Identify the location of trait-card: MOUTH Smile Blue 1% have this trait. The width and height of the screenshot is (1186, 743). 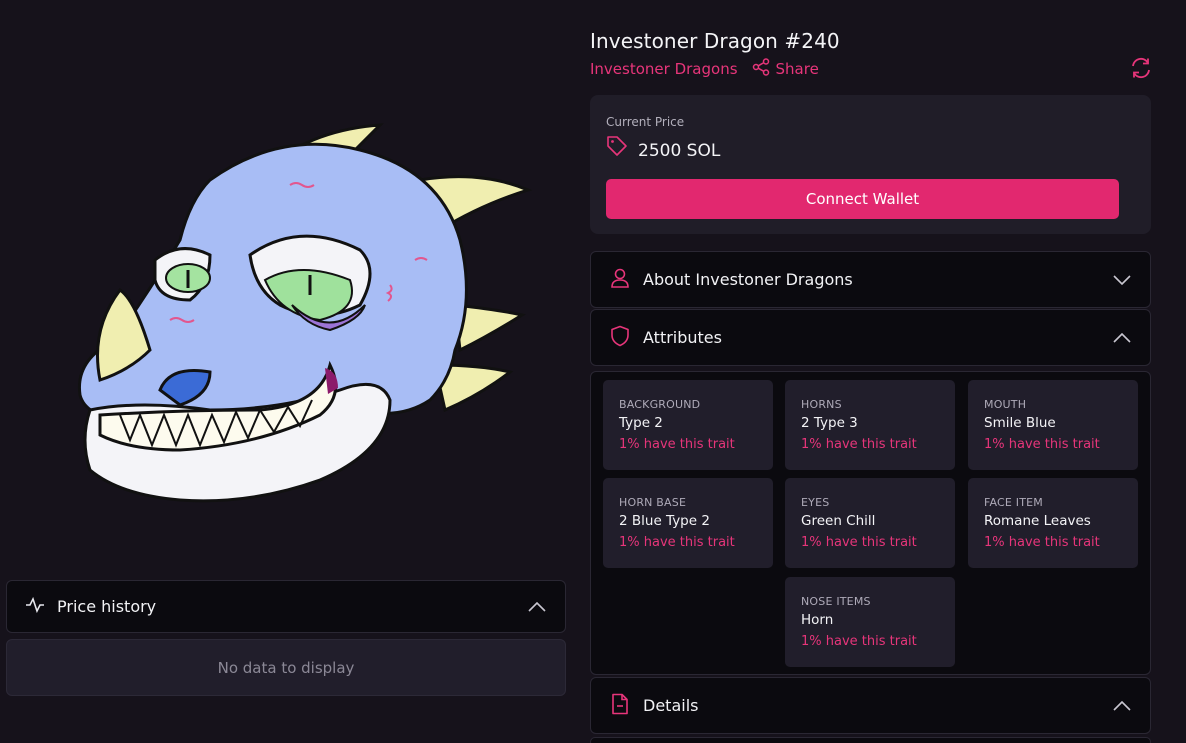
(1053, 425).